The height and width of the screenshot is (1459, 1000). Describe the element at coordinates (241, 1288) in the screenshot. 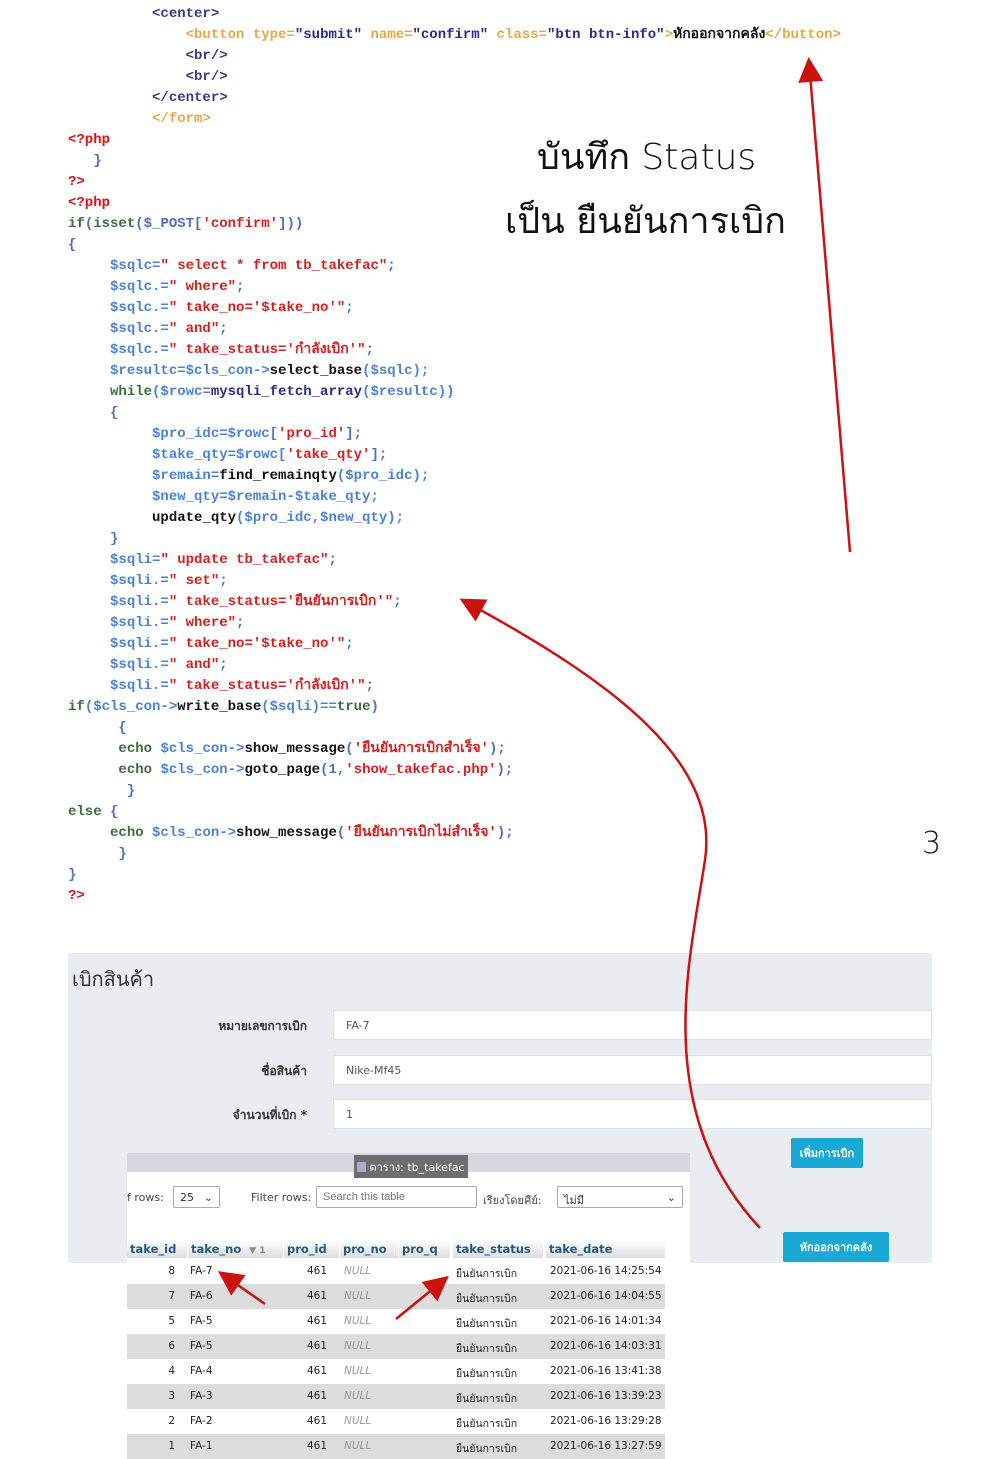

I see `arrow-to-take-no` at that location.